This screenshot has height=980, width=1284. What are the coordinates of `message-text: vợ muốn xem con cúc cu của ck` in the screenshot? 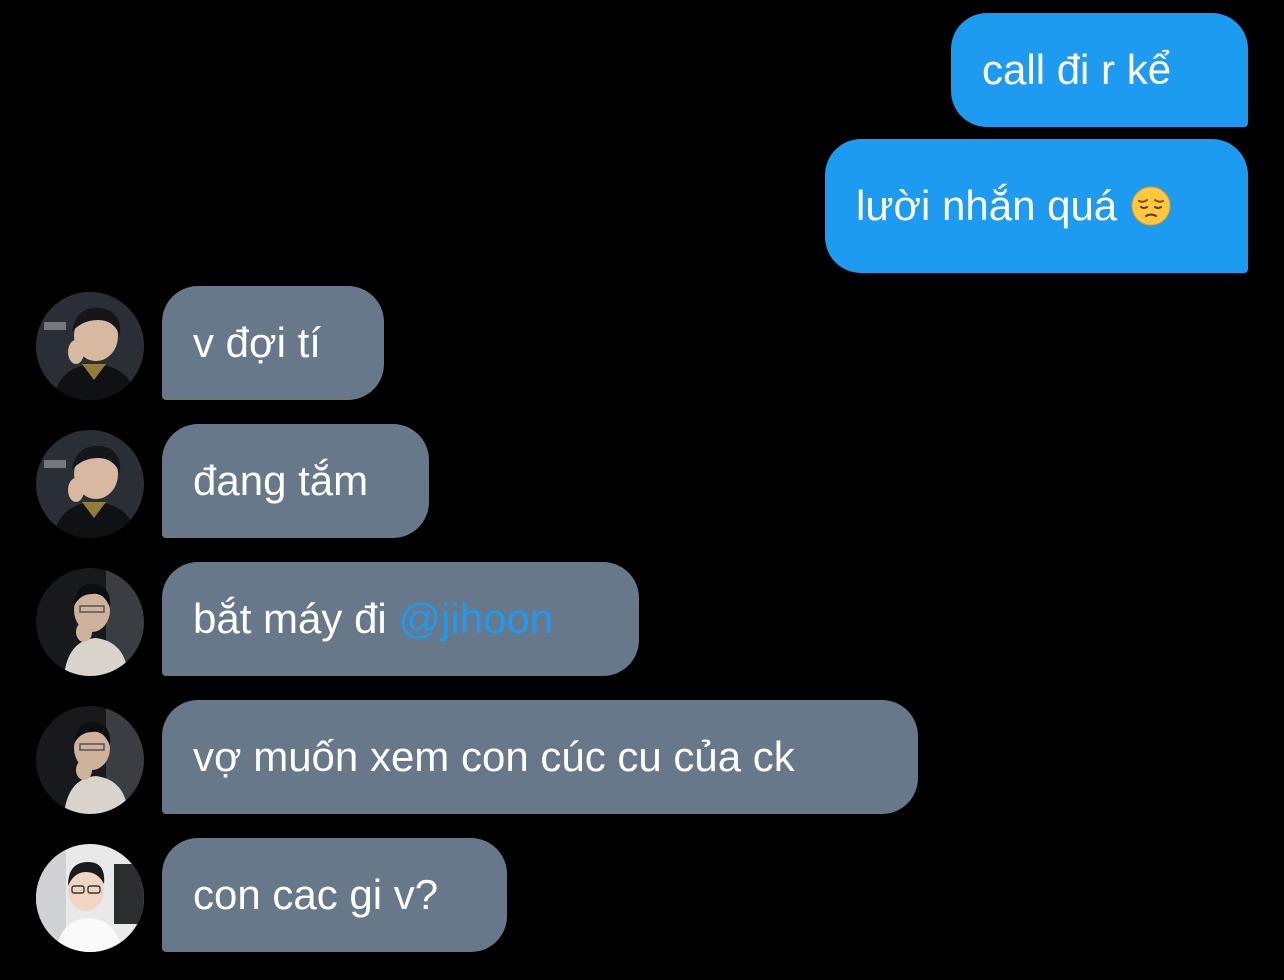 It's located at (494, 756).